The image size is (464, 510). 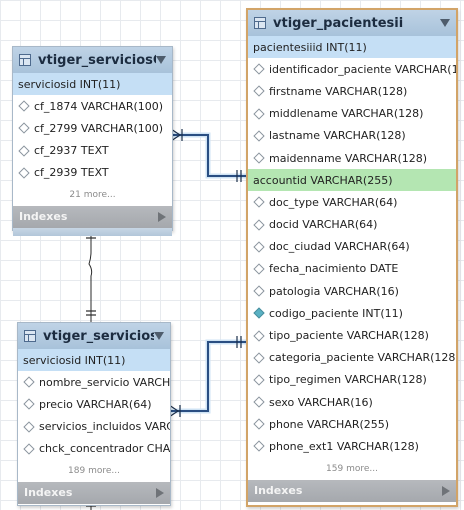 I want to click on table-field: docid VARCHAR(64), so click(x=352, y=225).